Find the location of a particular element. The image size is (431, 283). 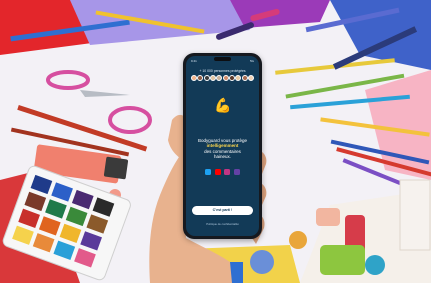

status-time: 9:41 is located at coordinates (194, 61).